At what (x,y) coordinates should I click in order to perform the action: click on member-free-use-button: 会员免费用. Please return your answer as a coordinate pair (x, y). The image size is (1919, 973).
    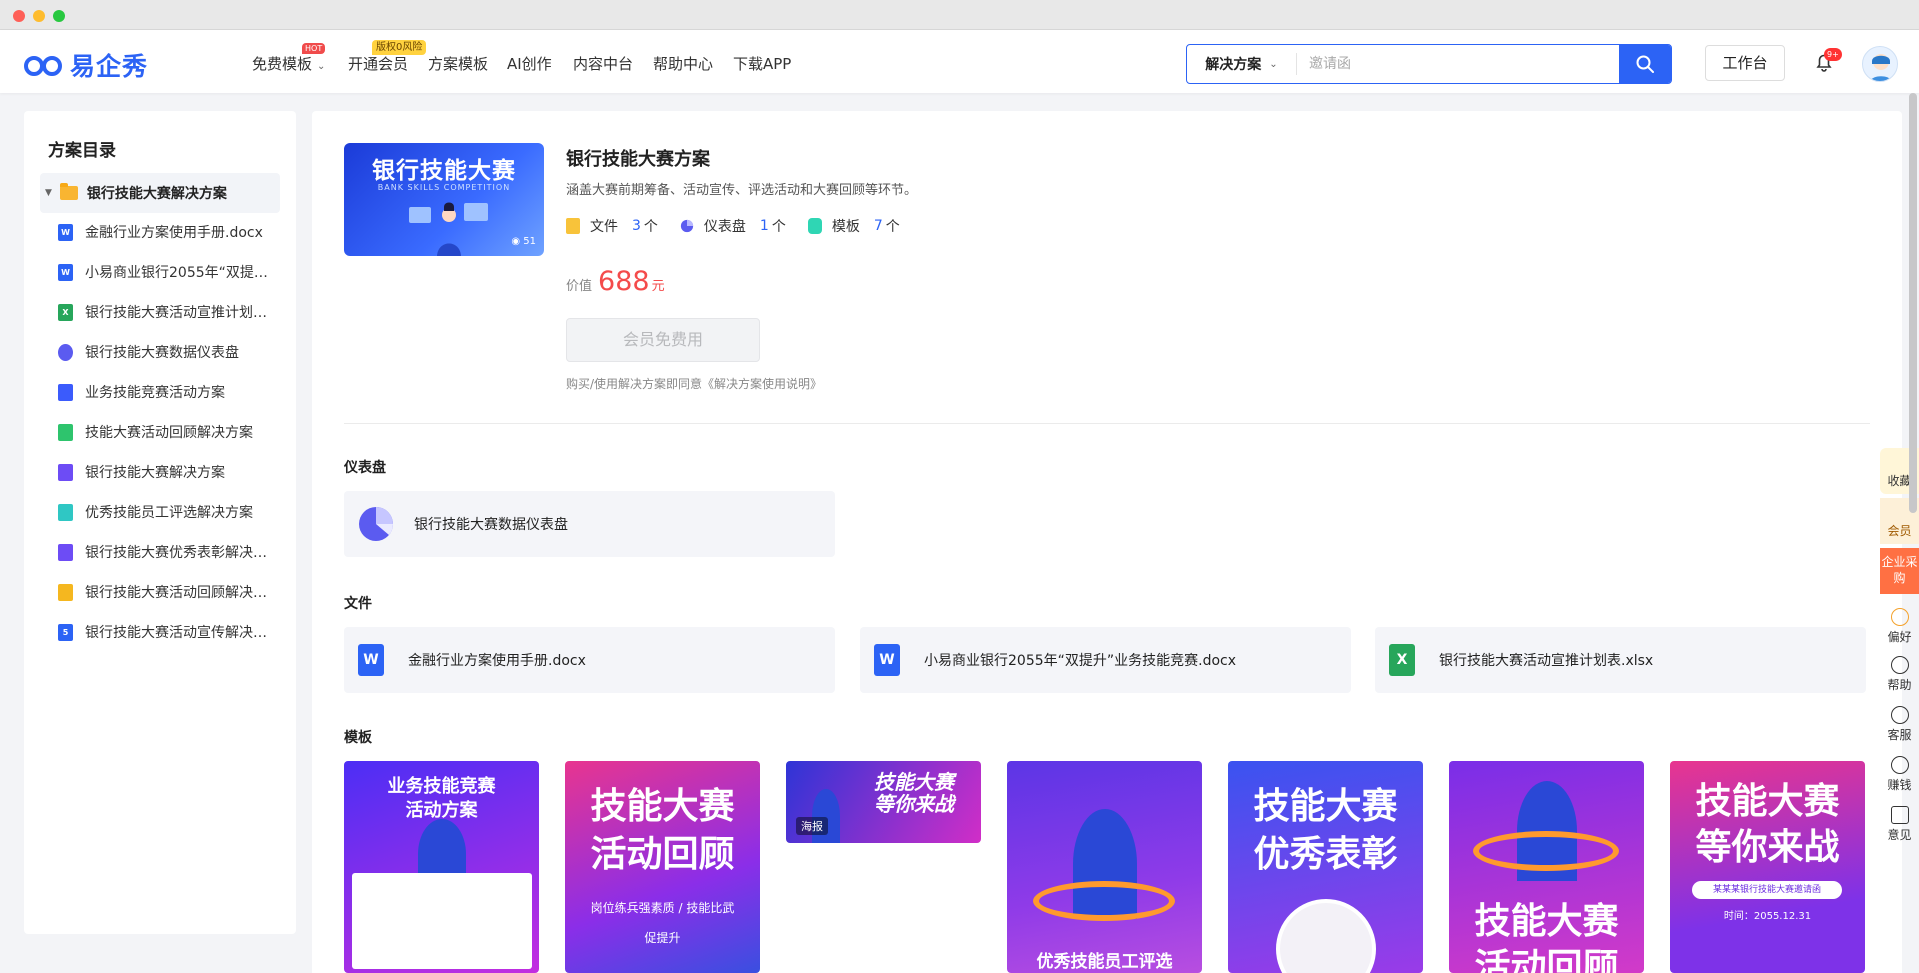
    Looking at the image, I should click on (663, 340).